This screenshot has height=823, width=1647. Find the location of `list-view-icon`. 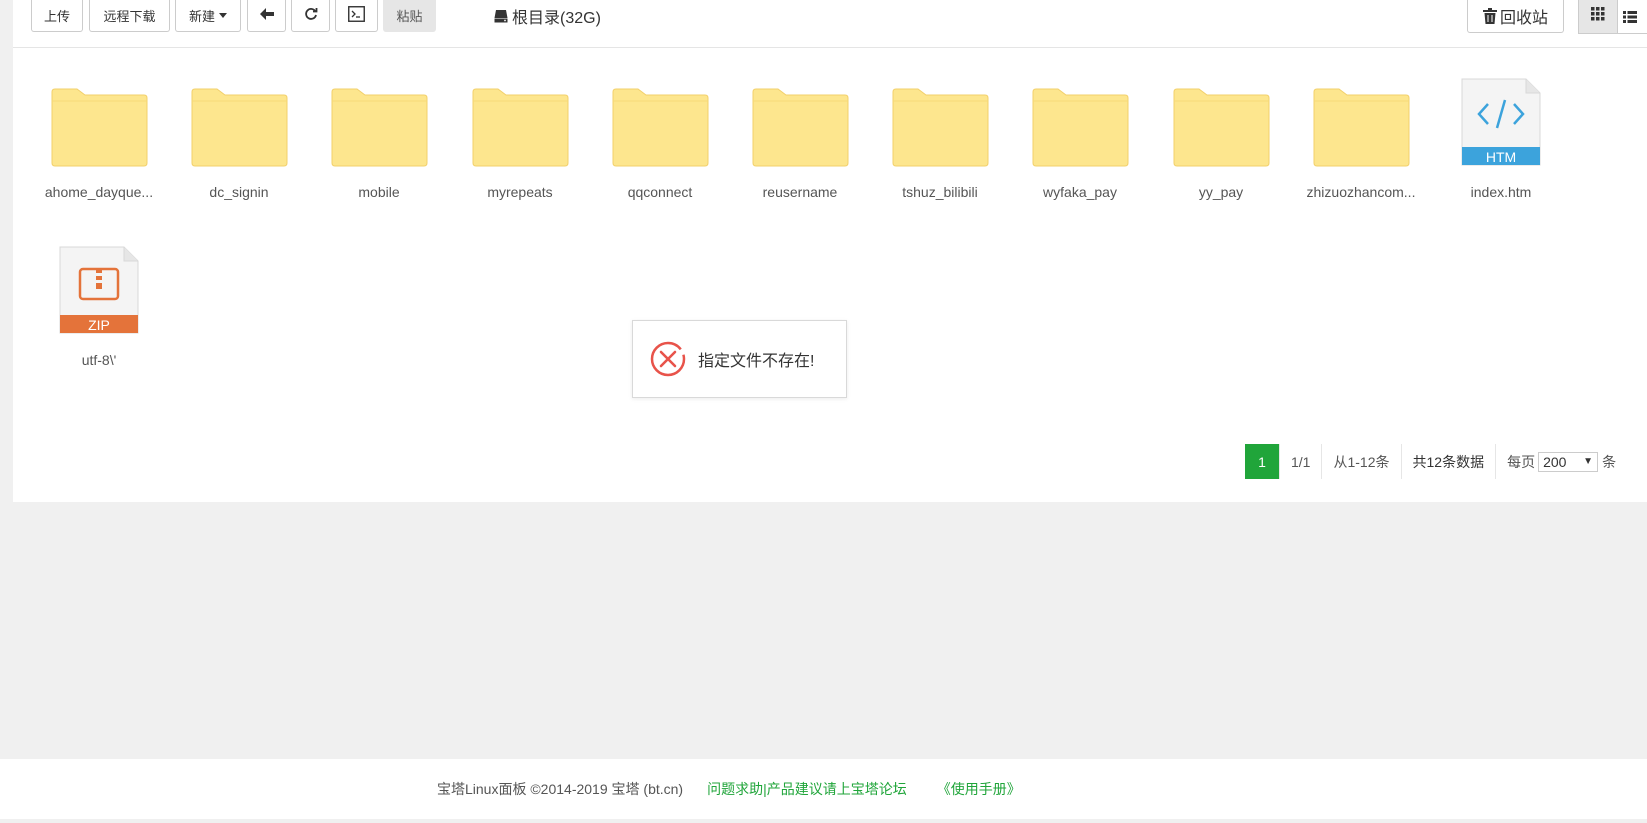

list-view-icon is located at coordinates (1630, 17).